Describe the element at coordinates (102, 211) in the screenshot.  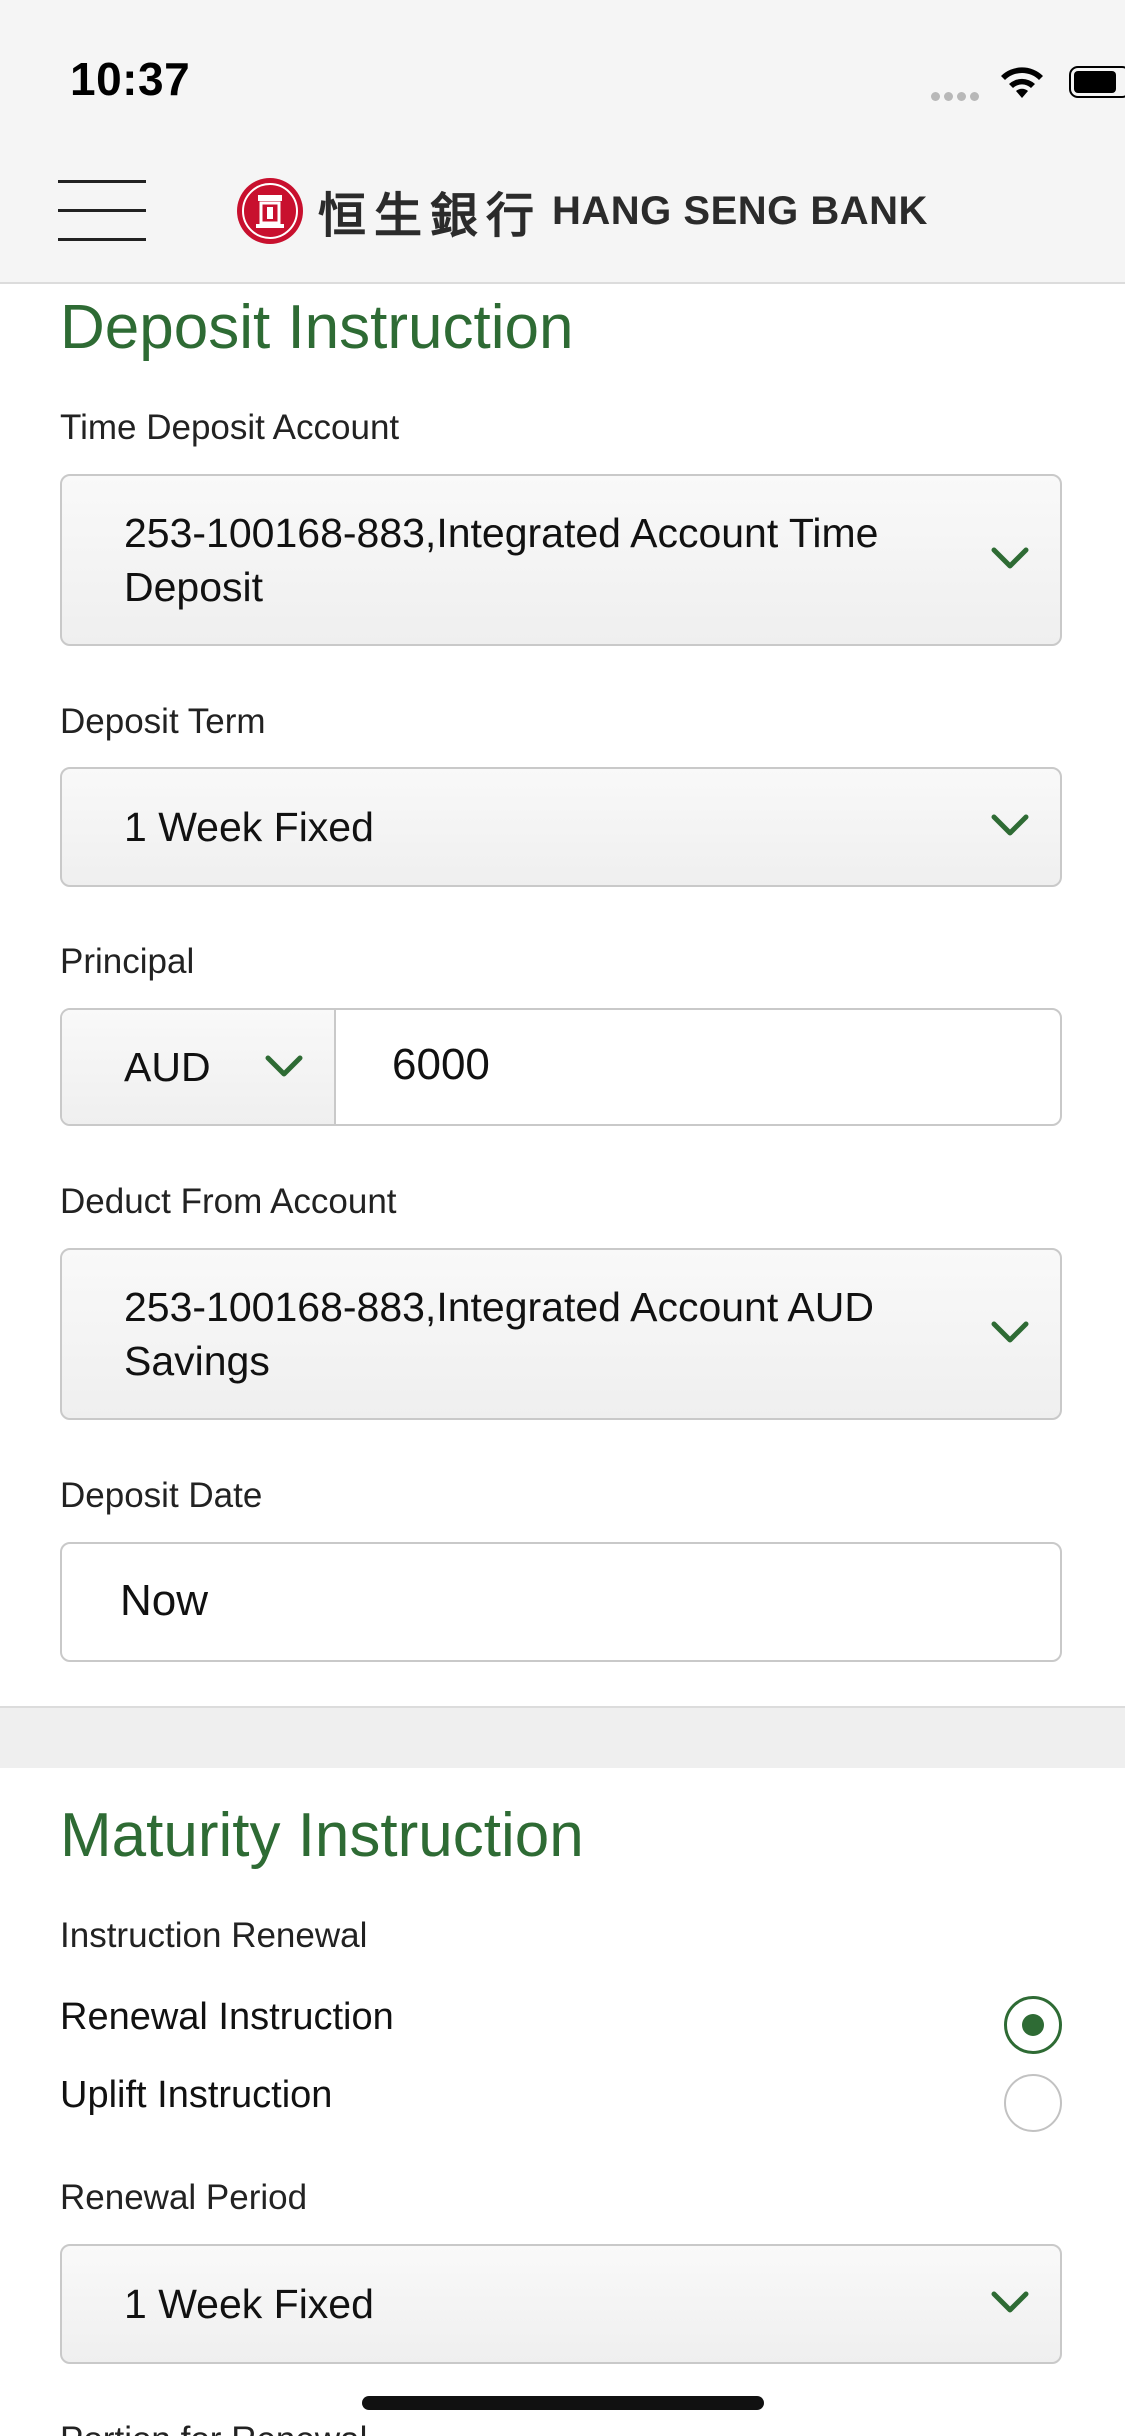
I see `hamburger-menu-icon` at that location.